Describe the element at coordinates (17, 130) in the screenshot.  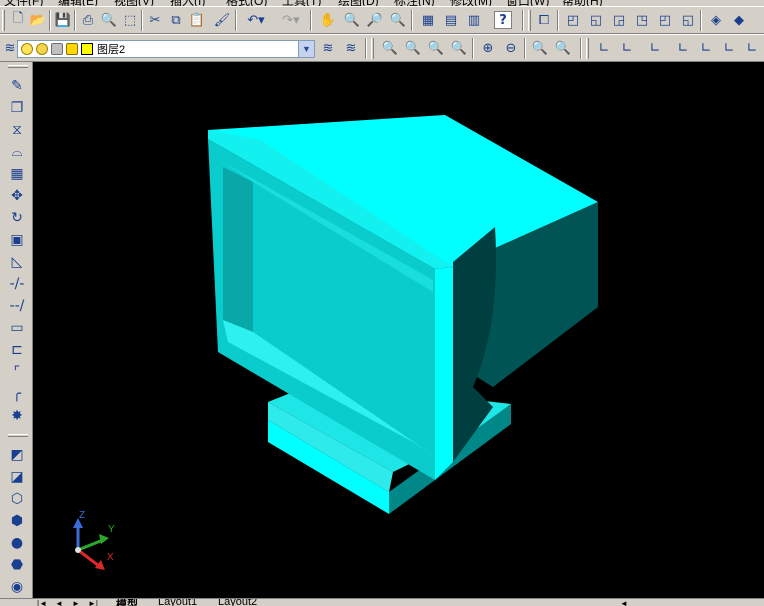
I see `mirror-icon: ⧖` at that location.